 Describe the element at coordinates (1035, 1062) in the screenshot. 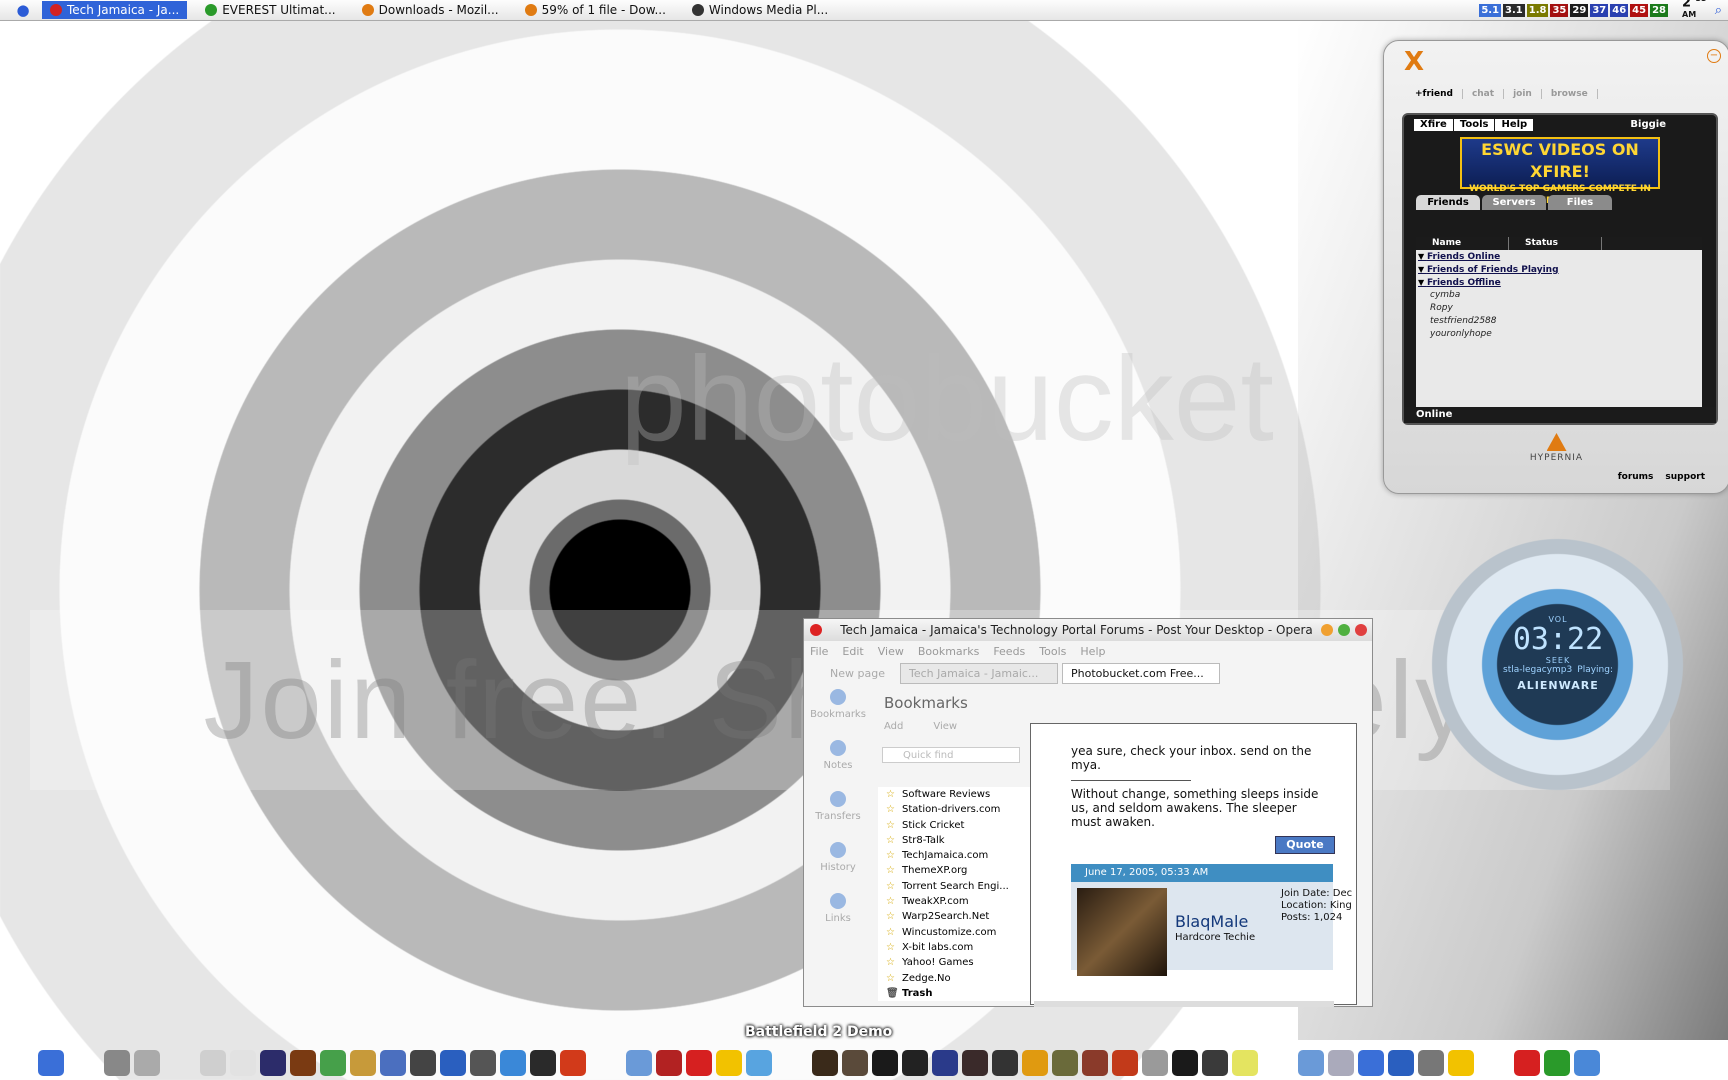

I see `half-life-icon` at that location.